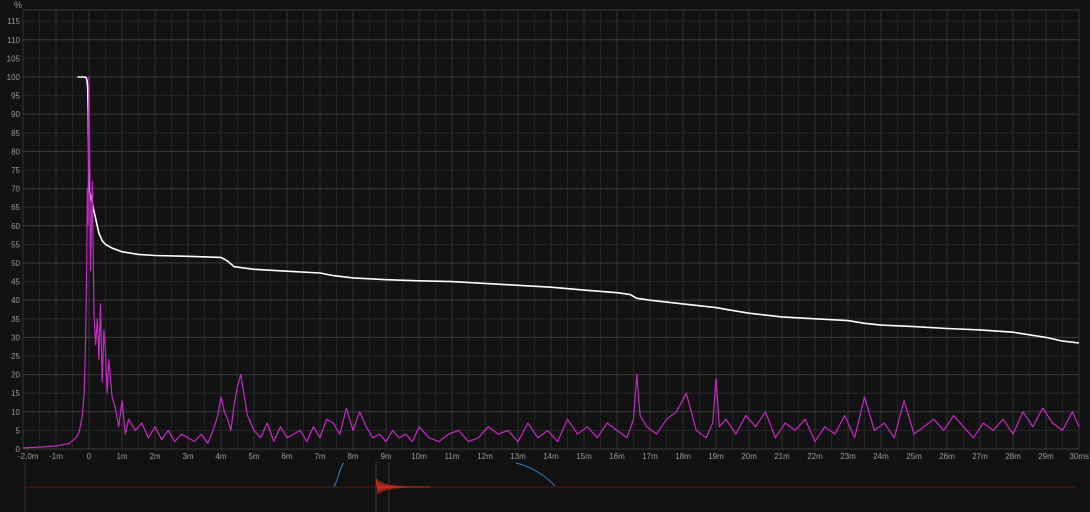 The height and width of the screenshot is (512, 1090). What do you see at coordinates (15, 96) in the screenshot?
I see `y-tick-label: 95` at bounding box center [15, 96].